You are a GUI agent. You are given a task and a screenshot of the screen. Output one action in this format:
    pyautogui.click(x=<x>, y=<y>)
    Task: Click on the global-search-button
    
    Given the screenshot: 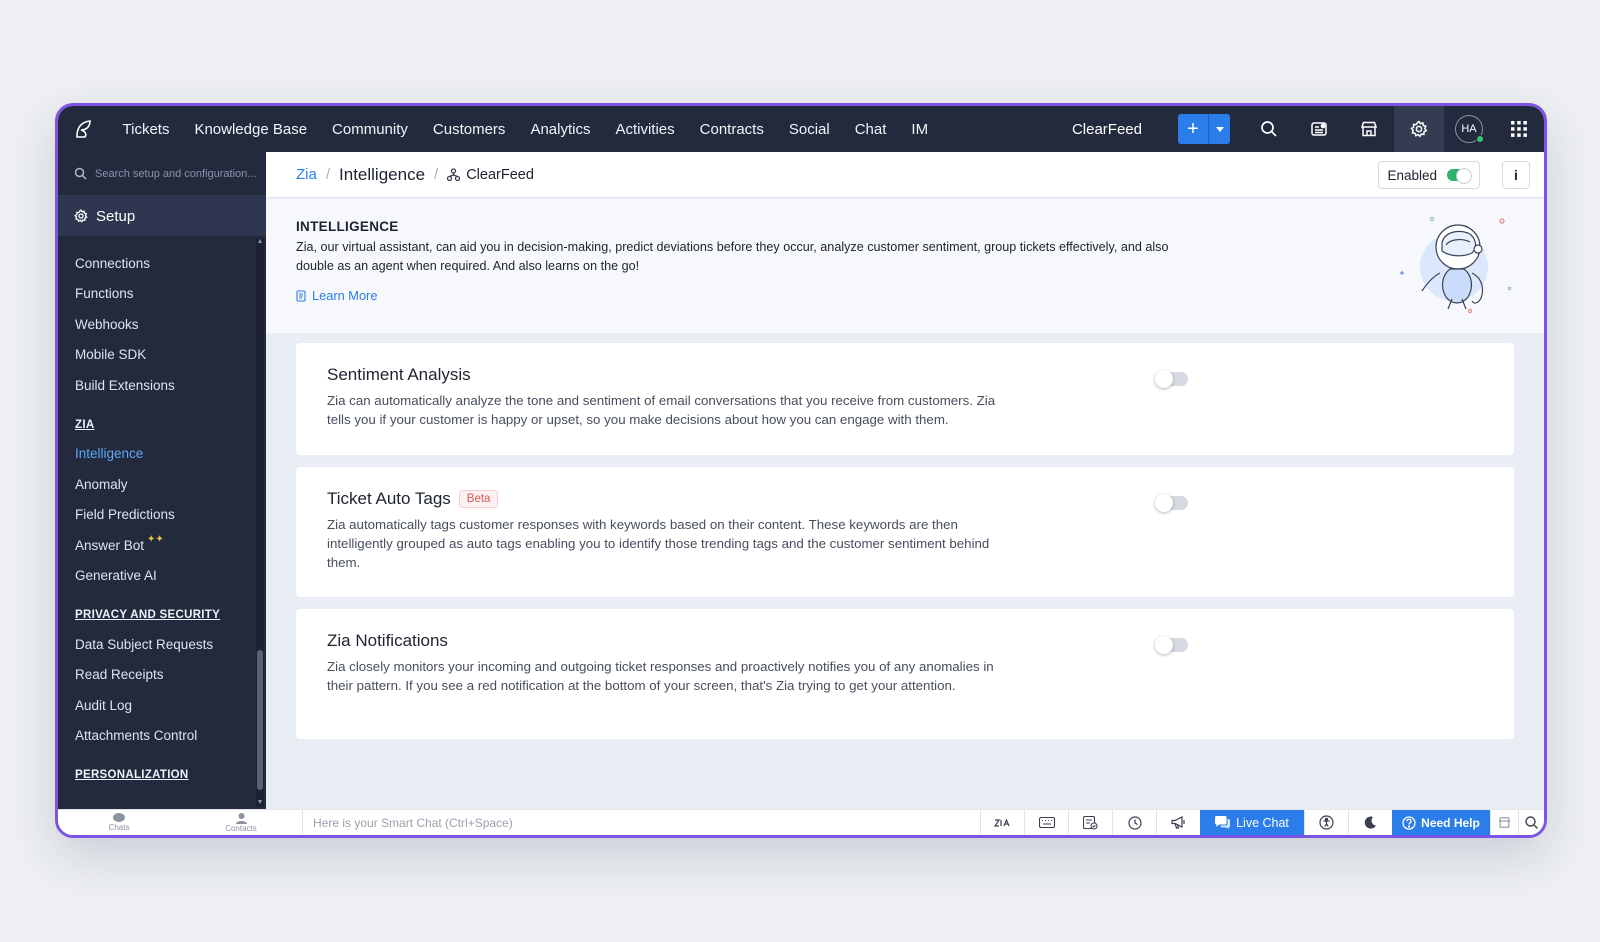 What is the action you would take?
    pyautogui.click(x=1531, y=822)
    